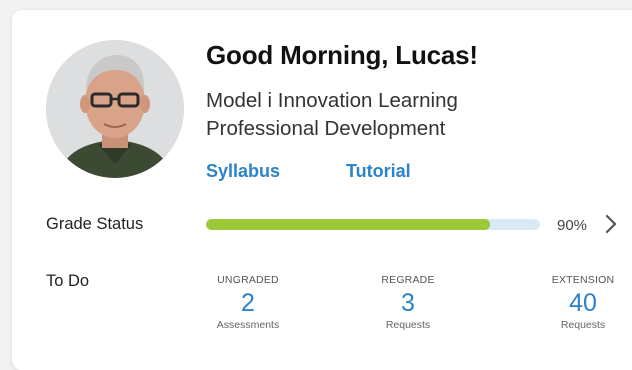 Image resolution: width=632 pixels, height=370 pixels. I want to click on avatar-photo, so click(115, 109).